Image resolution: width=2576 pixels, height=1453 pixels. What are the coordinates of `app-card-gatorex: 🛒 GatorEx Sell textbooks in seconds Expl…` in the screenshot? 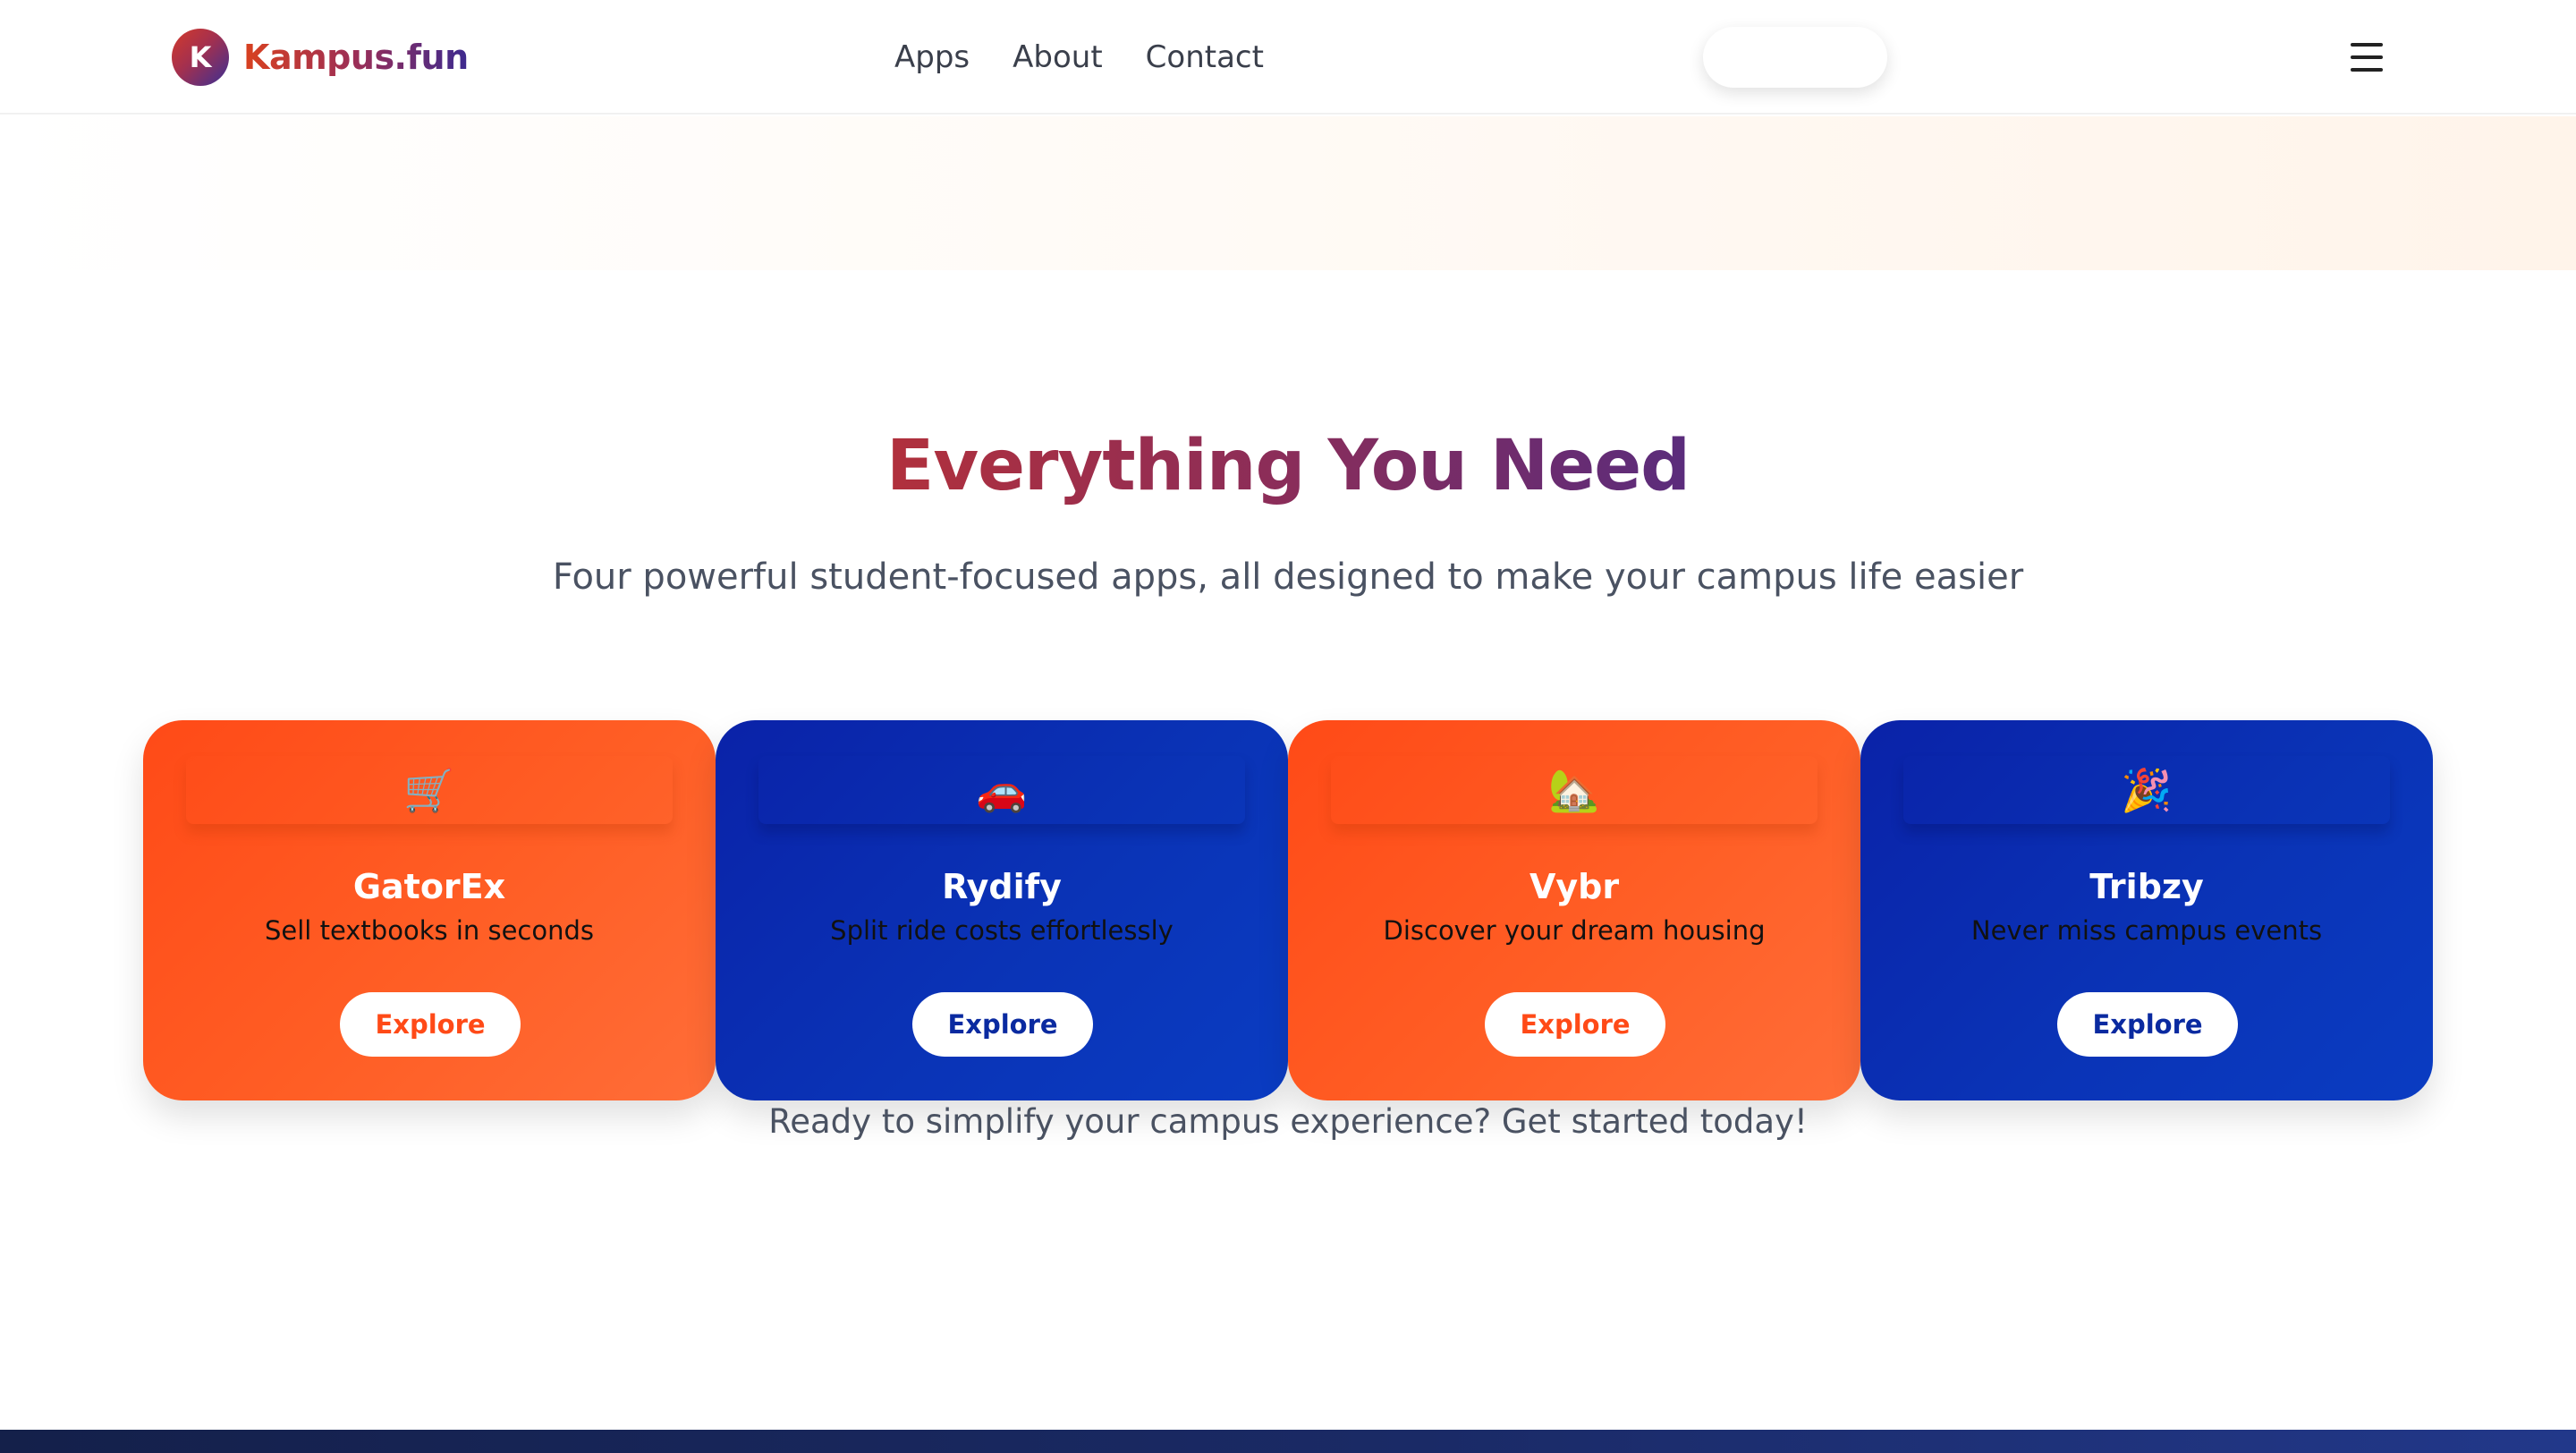 It's located at (429, 910).